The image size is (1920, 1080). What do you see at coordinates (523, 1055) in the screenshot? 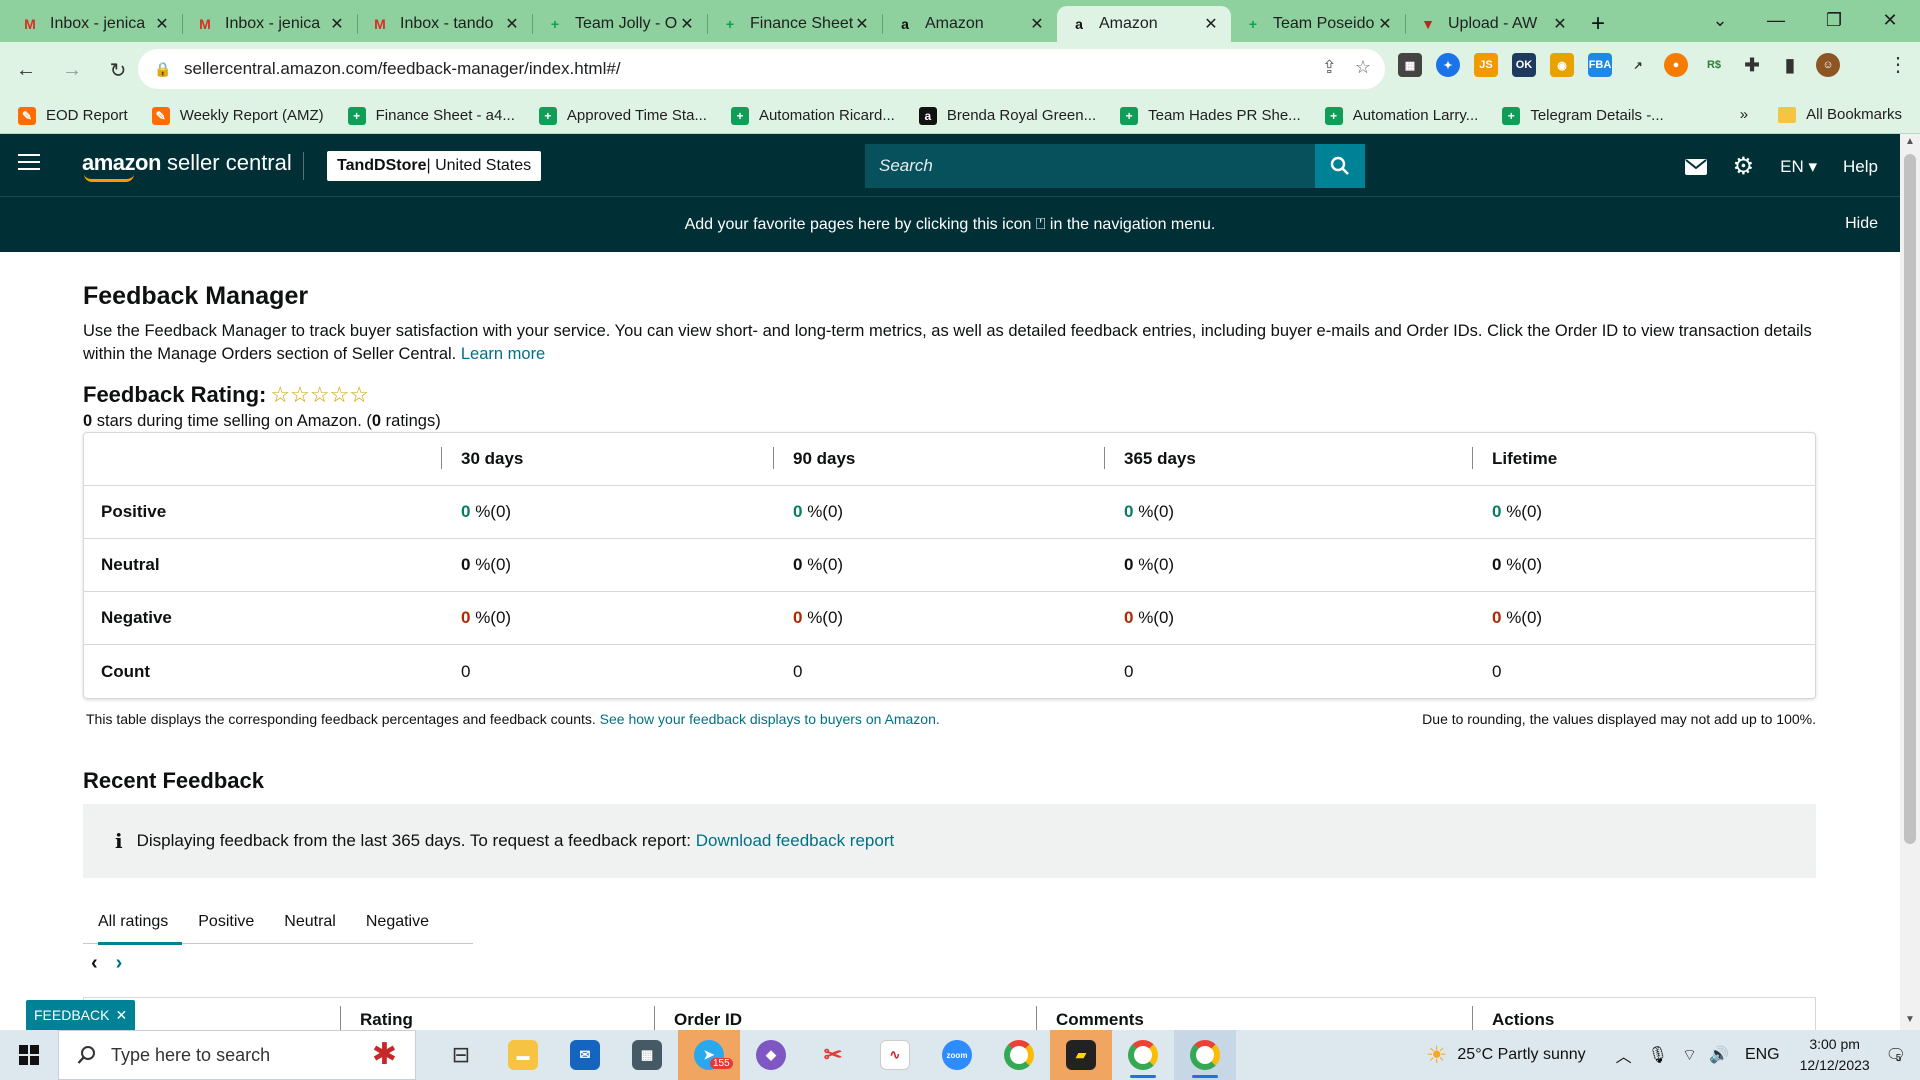
I see `file-explorer-icon: ▬` at bounding box center [523, 1055].